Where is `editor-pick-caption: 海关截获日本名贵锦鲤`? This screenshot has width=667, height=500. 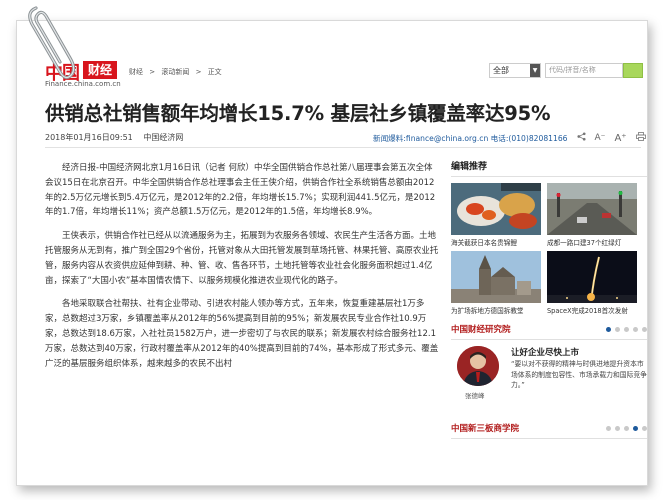
editor-pick-caption: 海关截获日本名贵锦鲤 is located at coordinates (496, 242).